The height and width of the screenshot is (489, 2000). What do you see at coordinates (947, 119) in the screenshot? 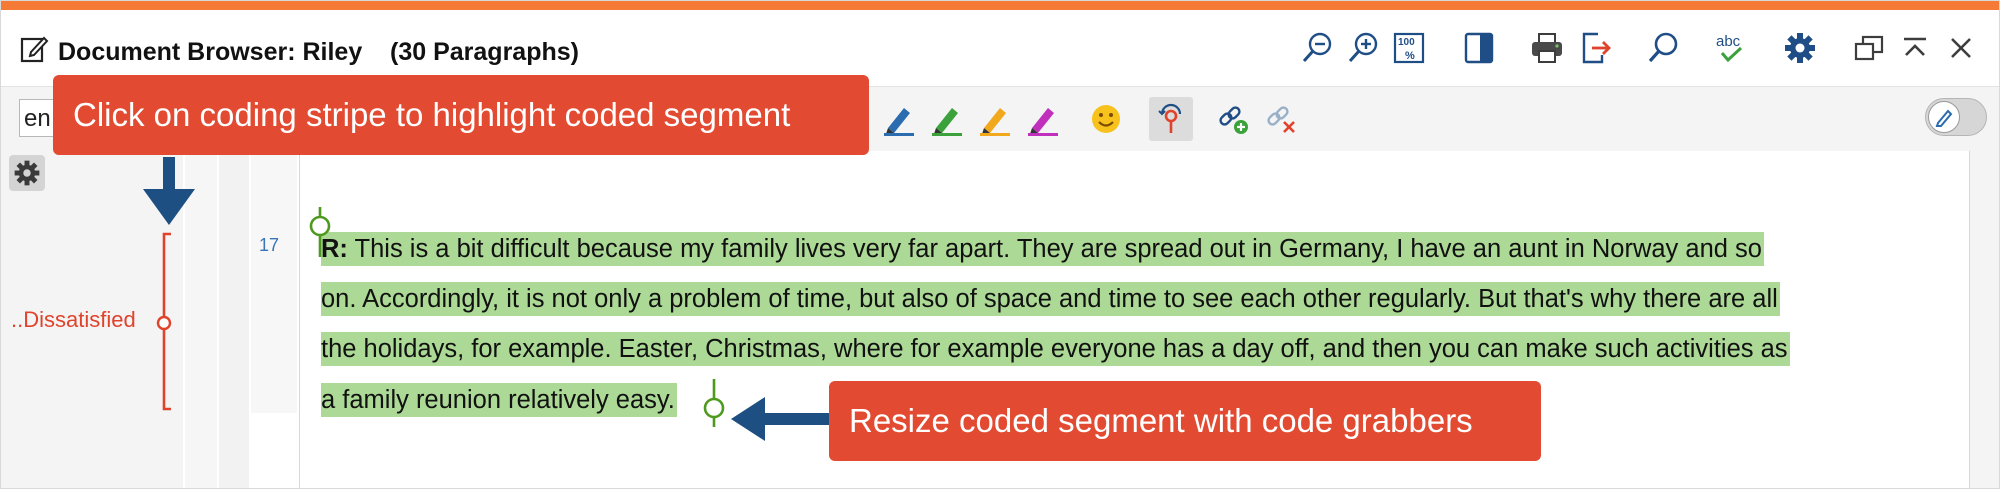
I see `highlight-green-icon` at bounding box center [947, 119].